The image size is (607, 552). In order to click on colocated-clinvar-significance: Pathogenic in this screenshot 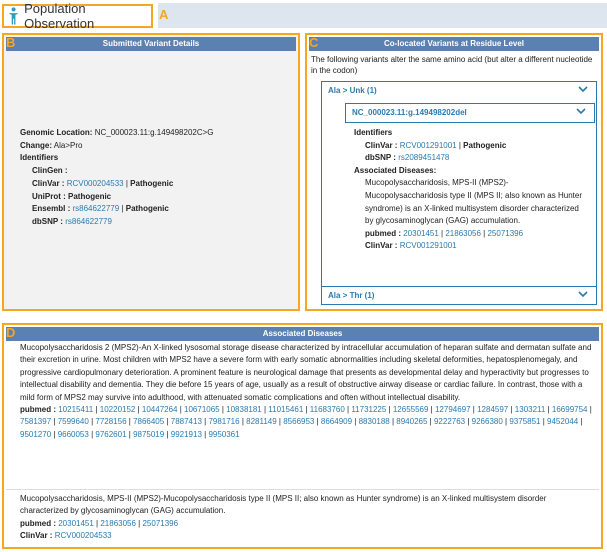, I will do `click(485, 145)`.